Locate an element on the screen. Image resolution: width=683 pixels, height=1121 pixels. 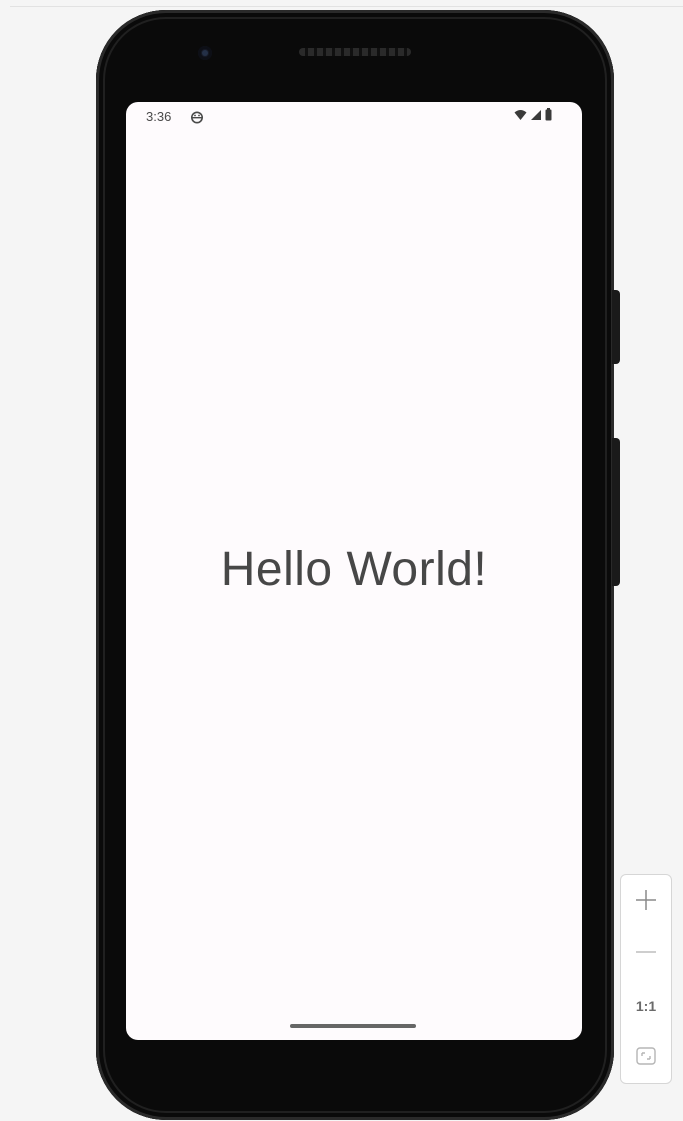
battery-icon is located at coordinates (548, 117).